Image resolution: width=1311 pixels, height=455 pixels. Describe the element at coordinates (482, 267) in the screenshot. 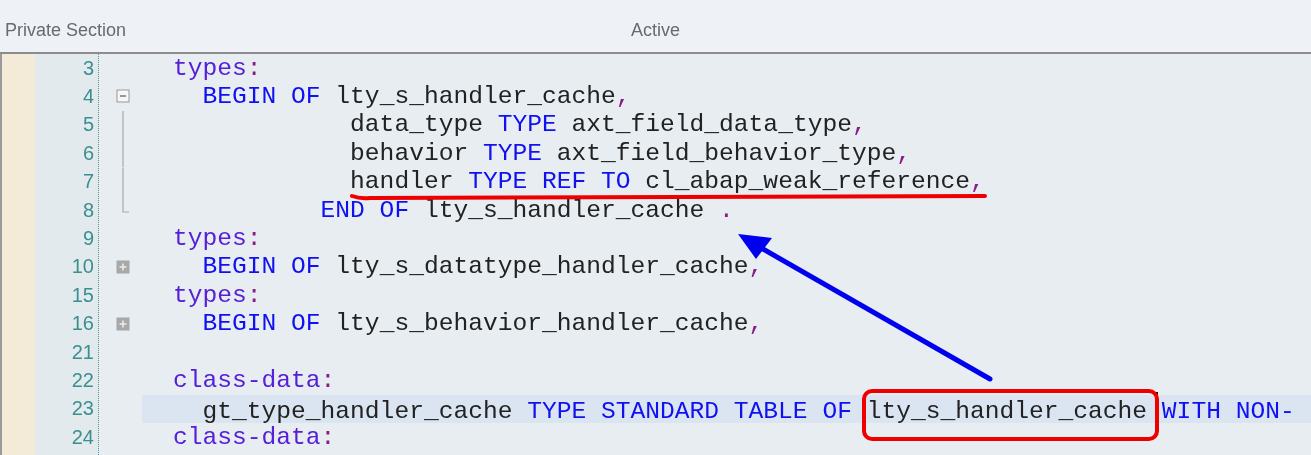

I see `code-line: BEGIN OF lty_s_datatype_handler_cache,` at that location.